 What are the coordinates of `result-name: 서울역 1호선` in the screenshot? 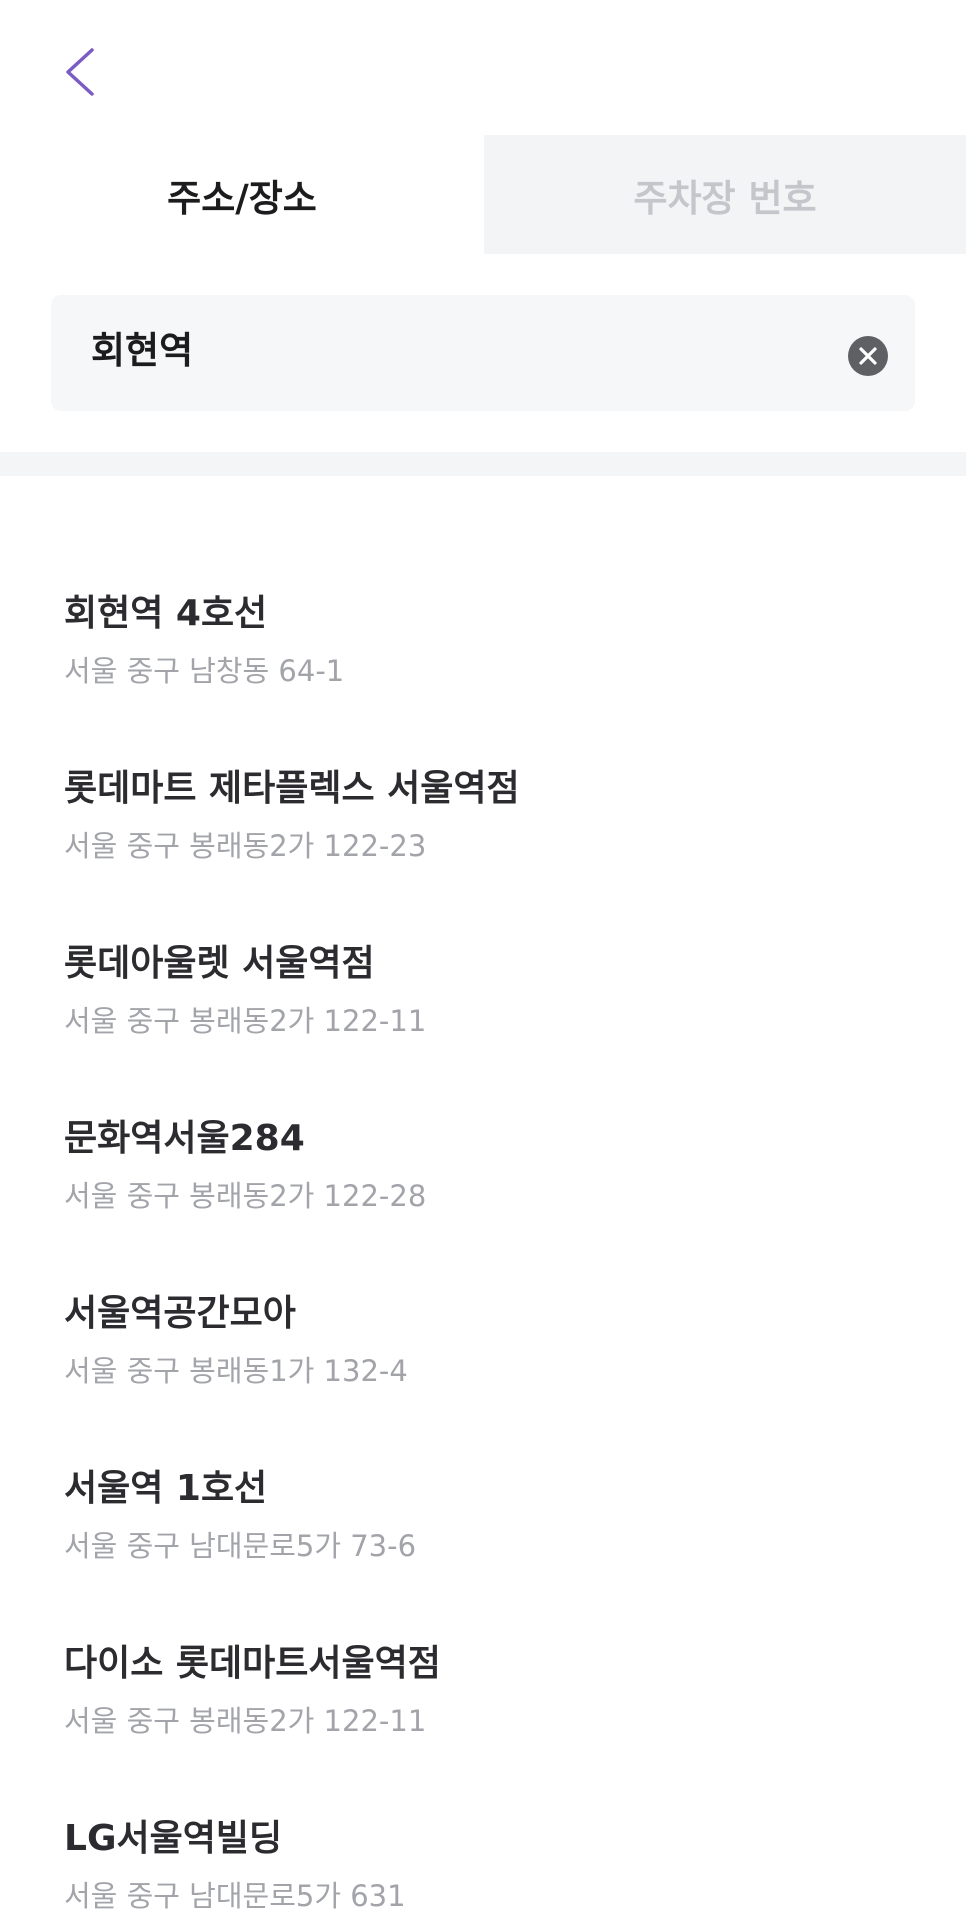 It's located at (166, 1488).